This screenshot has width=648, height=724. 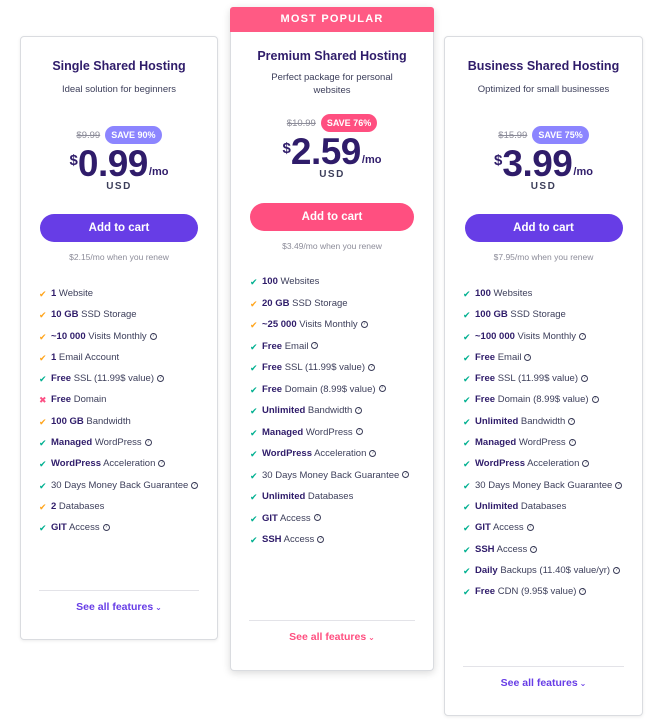 What do you see at coordinates (491, 315) in the screenshot?
I see `feature-highlight: 100 GB` at bounding box center [491, 315].